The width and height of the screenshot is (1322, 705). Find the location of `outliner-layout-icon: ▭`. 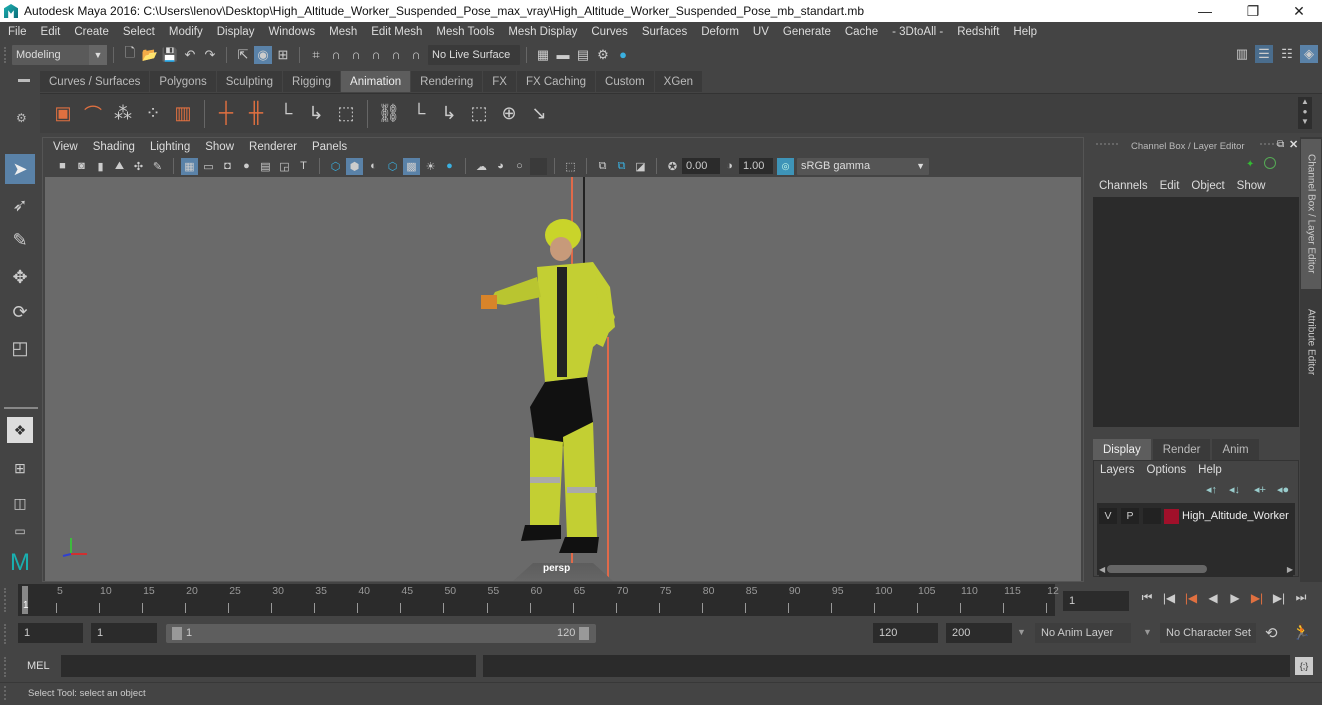

outliner-layout-icon: ▭ is located at coordinates (20, 531).